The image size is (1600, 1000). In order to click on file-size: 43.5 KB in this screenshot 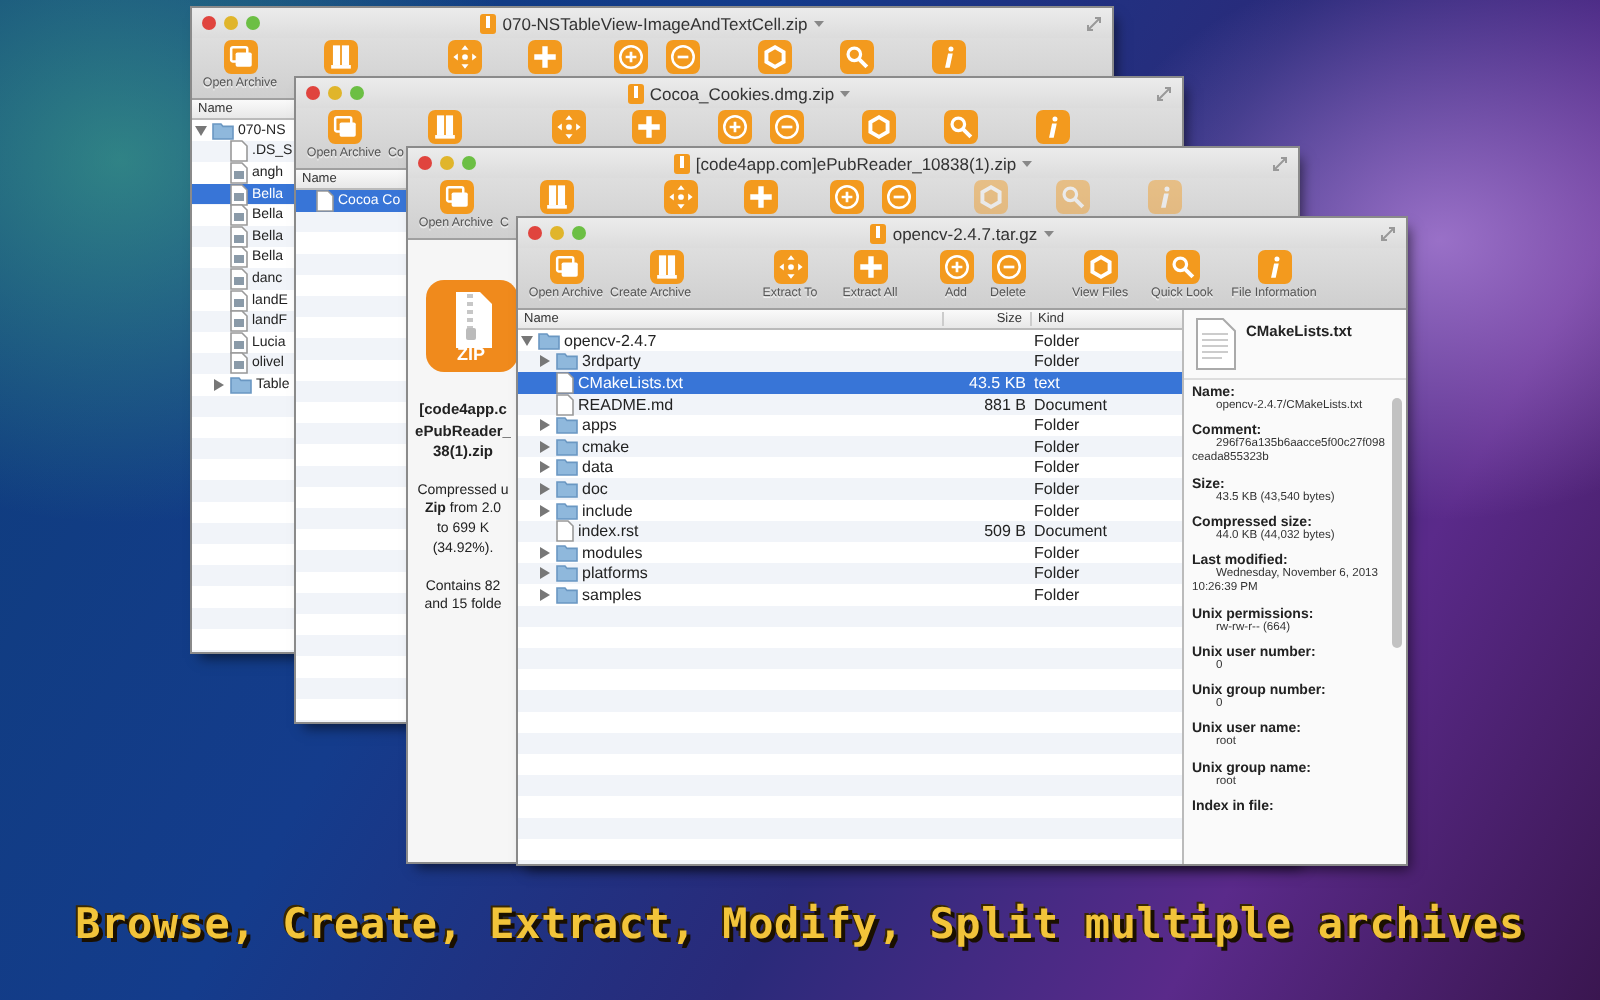, I will do `click(997, 382)`.